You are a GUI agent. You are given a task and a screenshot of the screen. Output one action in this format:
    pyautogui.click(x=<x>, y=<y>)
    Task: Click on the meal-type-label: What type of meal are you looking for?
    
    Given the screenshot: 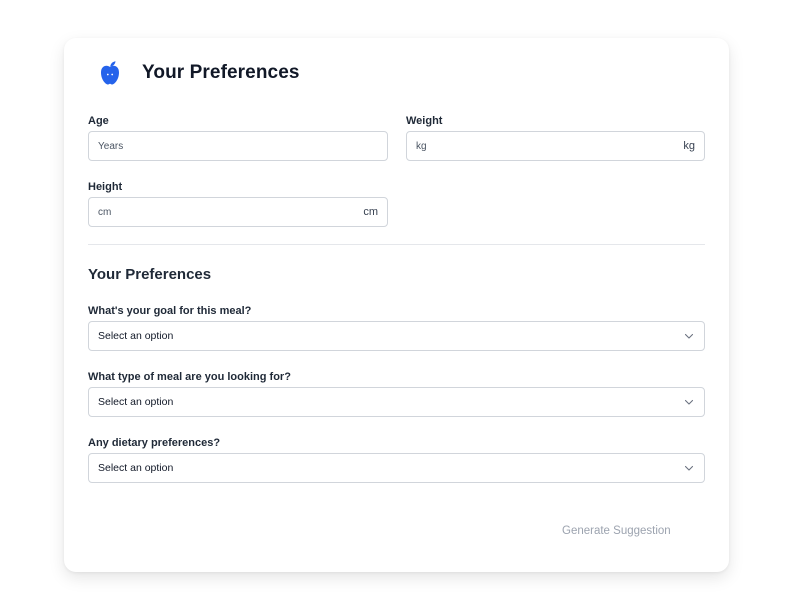 What is the action you would take?
    pyautogui.click(x=189, y=377)
    